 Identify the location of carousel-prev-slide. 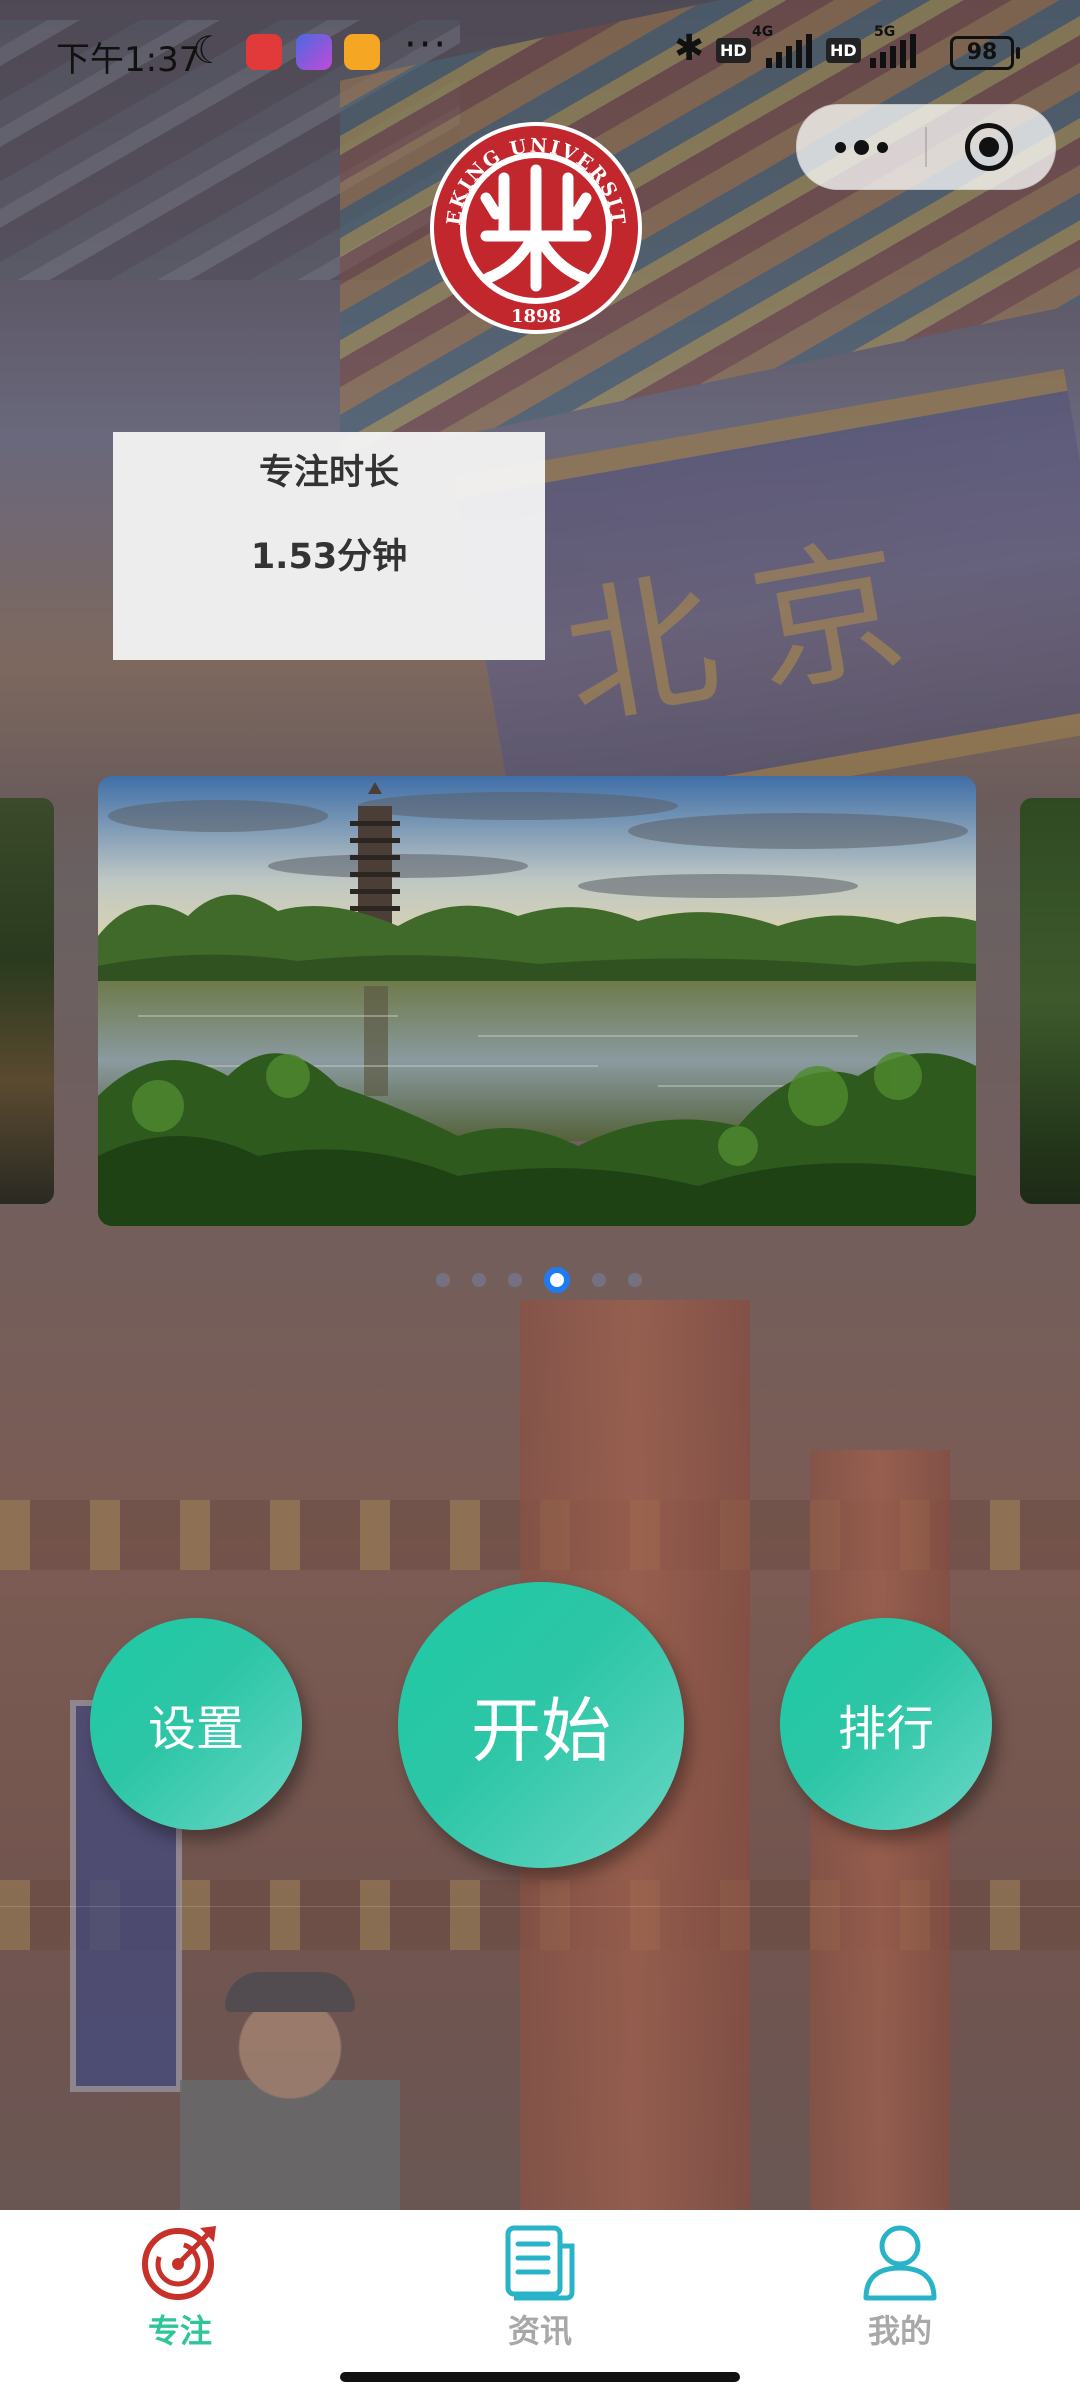
(27, 1001).